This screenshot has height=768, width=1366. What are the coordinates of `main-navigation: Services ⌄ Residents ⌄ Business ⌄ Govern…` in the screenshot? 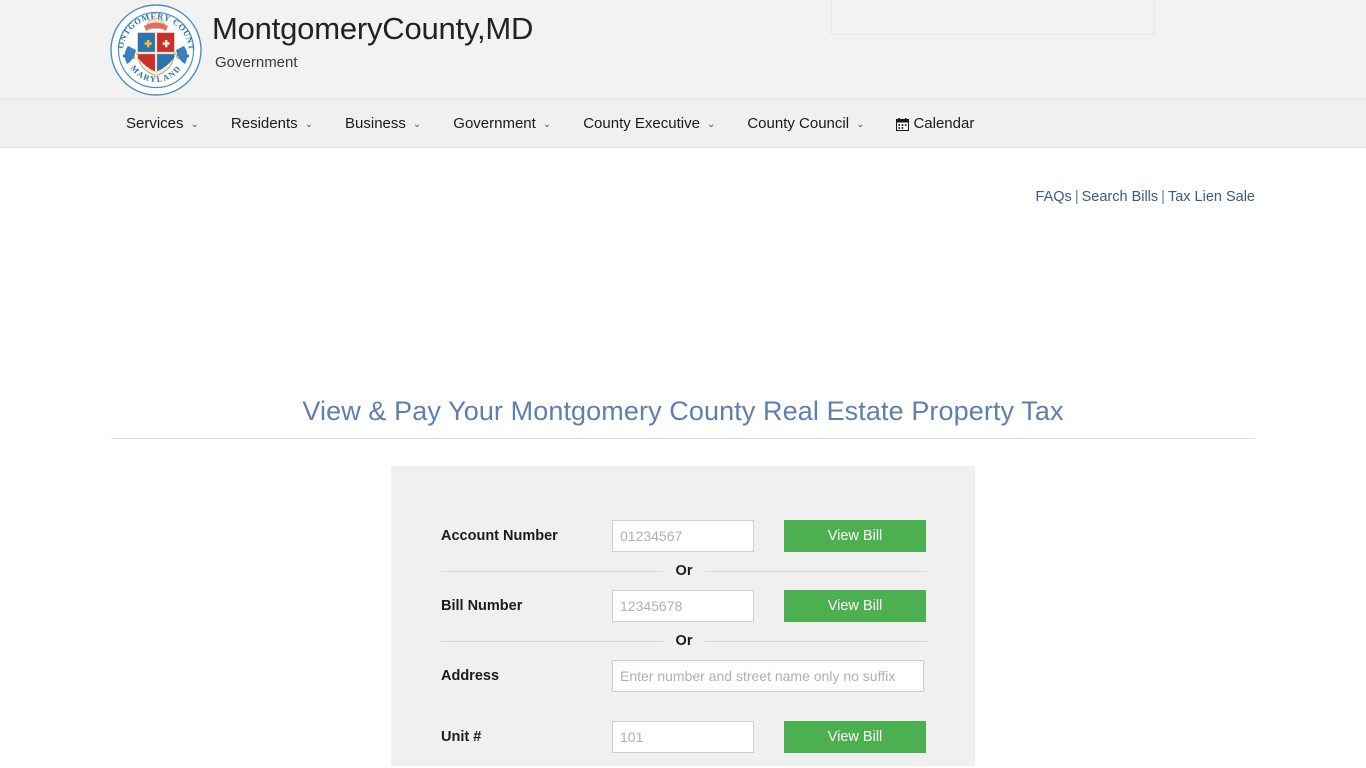 It's located at (683, 123).